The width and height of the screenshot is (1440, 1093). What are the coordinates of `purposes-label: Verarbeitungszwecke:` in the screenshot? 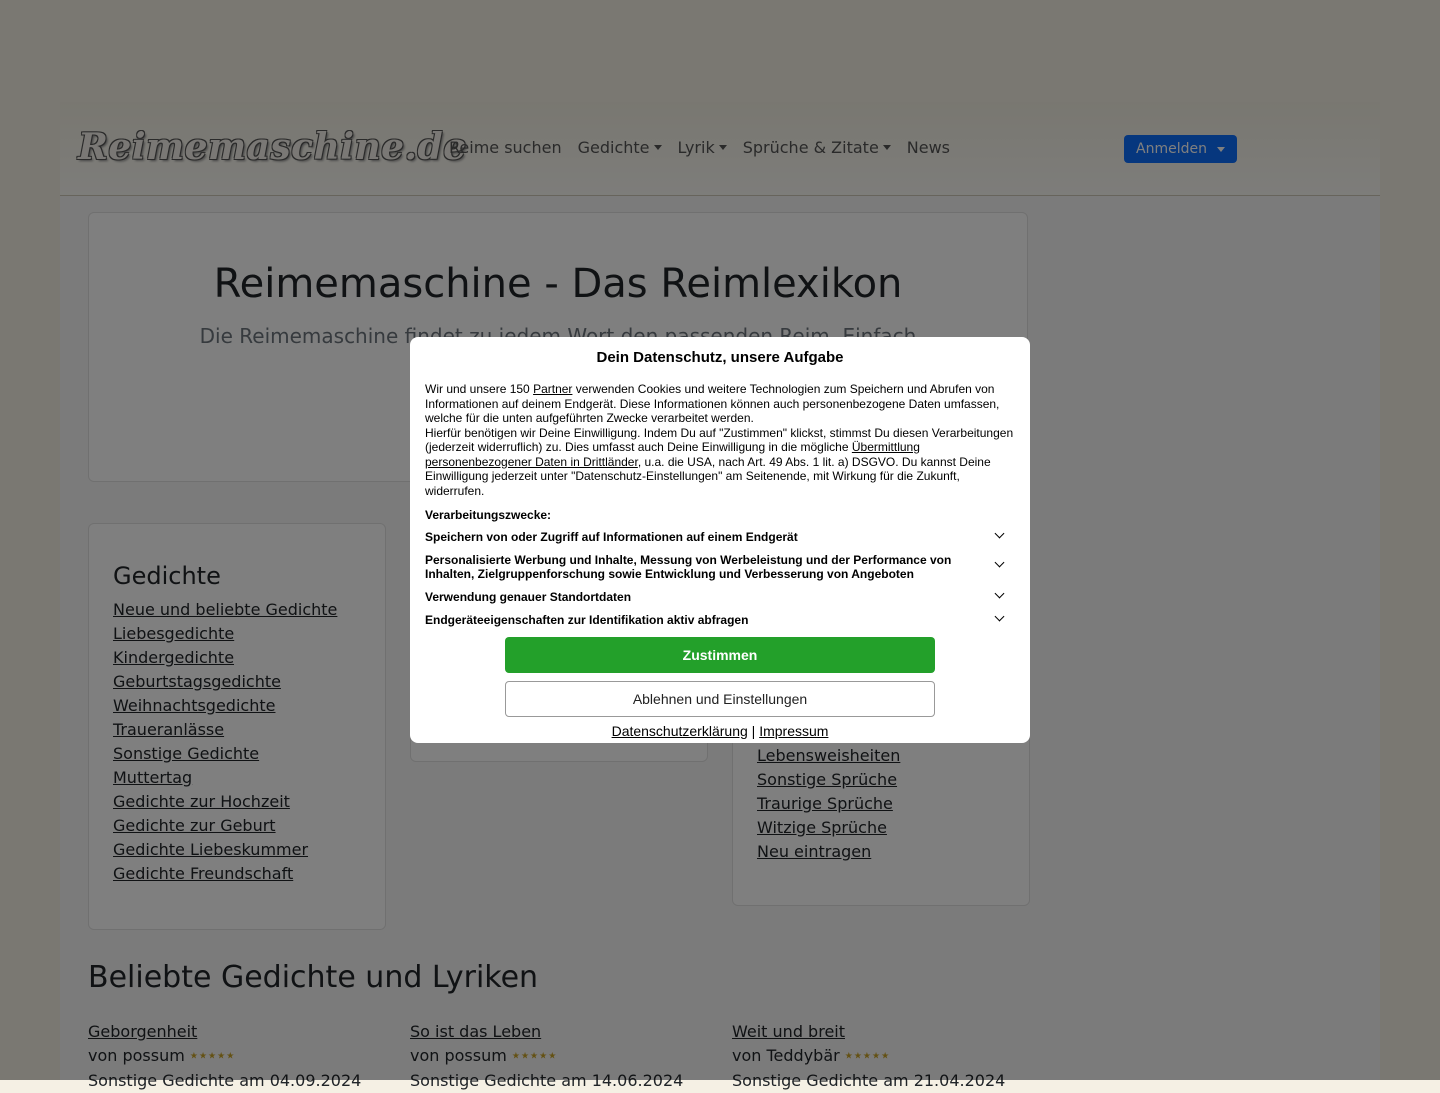 It's located at (488, 515).